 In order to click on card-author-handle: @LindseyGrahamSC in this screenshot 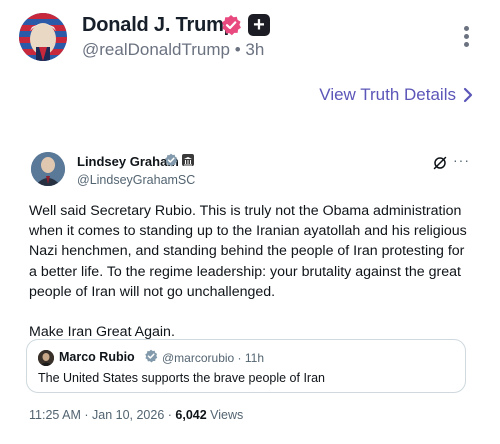, I will do `click(136, 180)`.